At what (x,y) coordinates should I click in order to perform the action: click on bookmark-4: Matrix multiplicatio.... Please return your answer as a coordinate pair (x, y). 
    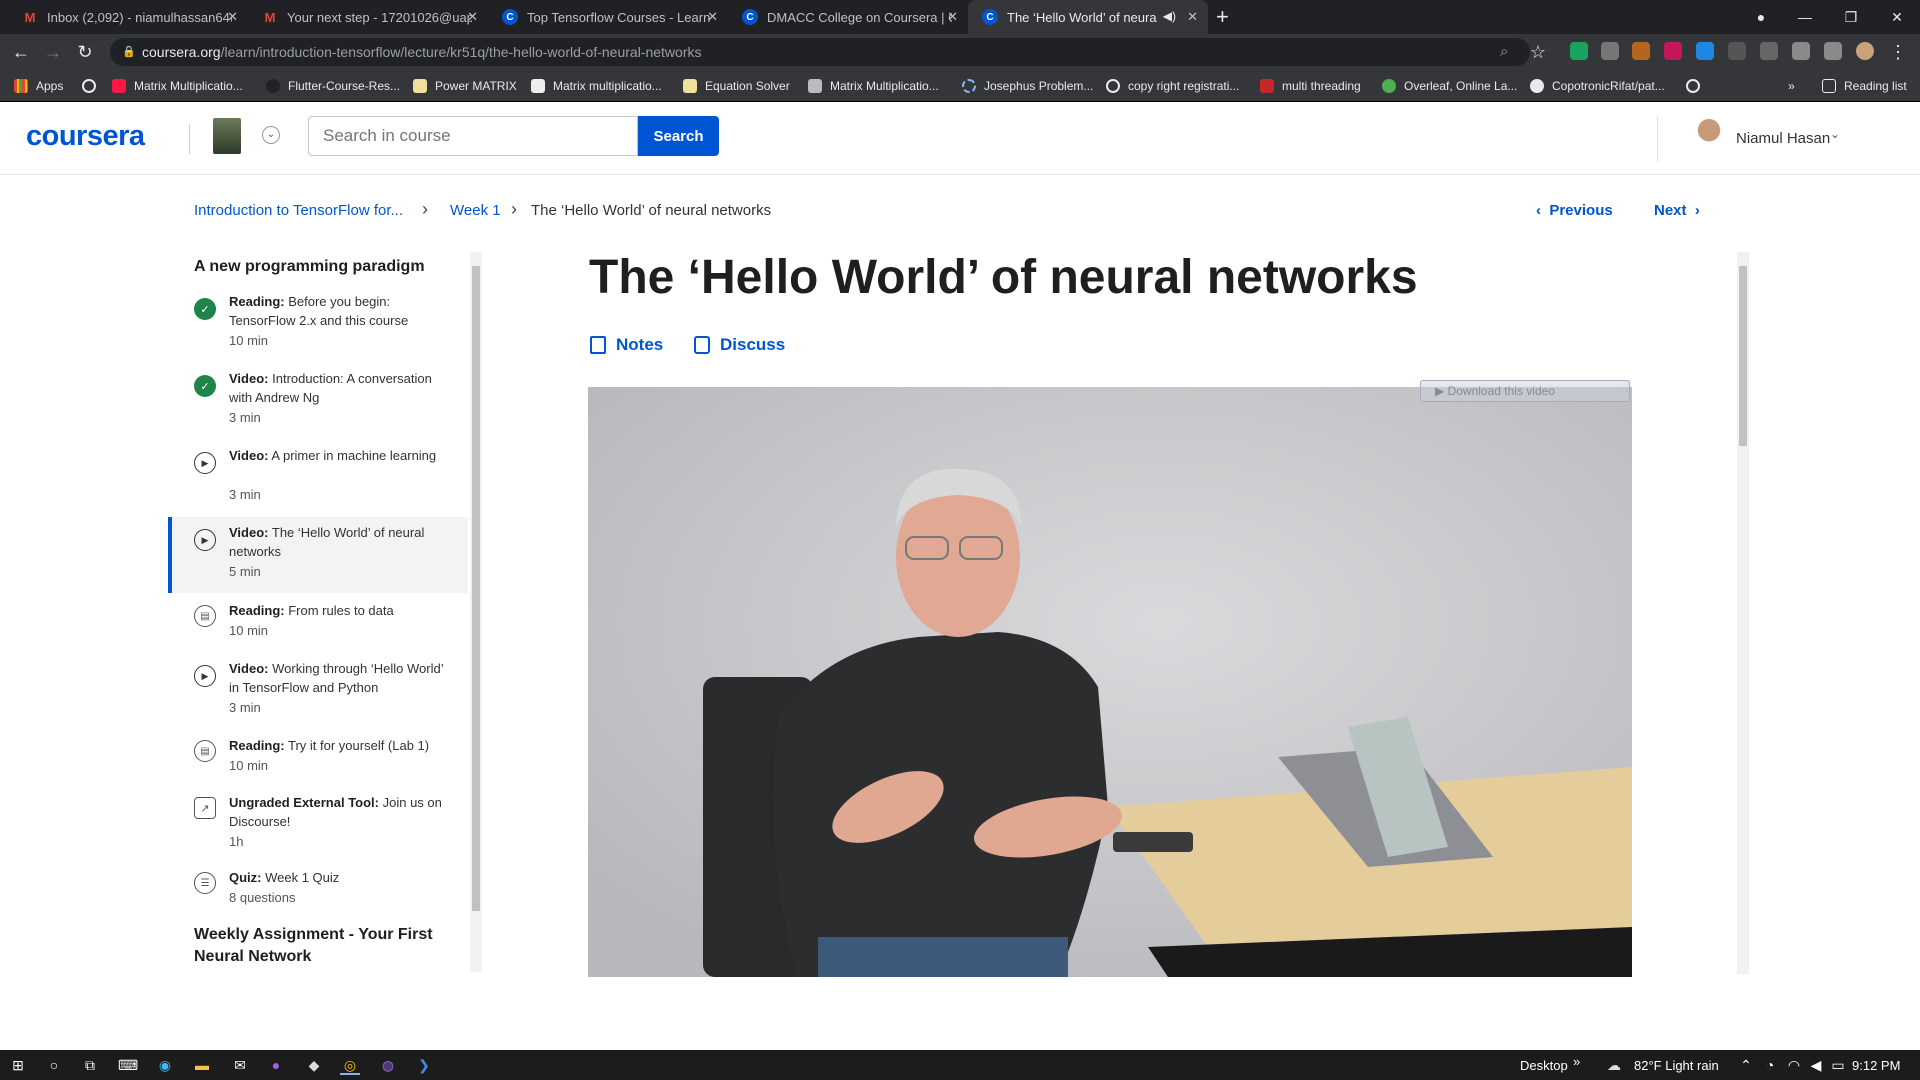
    Looking at the image, I should click on (596, 86).